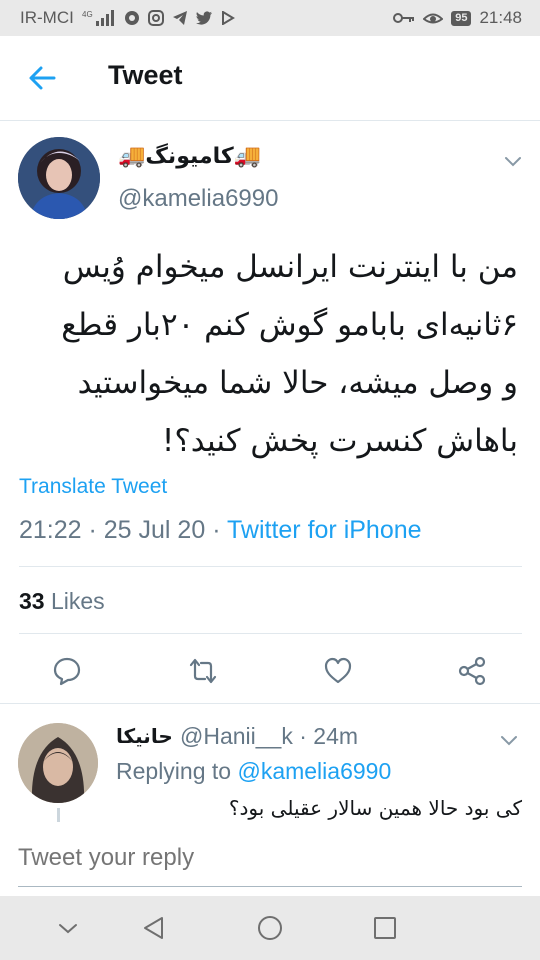  What do you see at coordinates (314, 771) in the screenshot?
I see `replying-to-handle: @kamelia6990` at bounding box center [314, 771].